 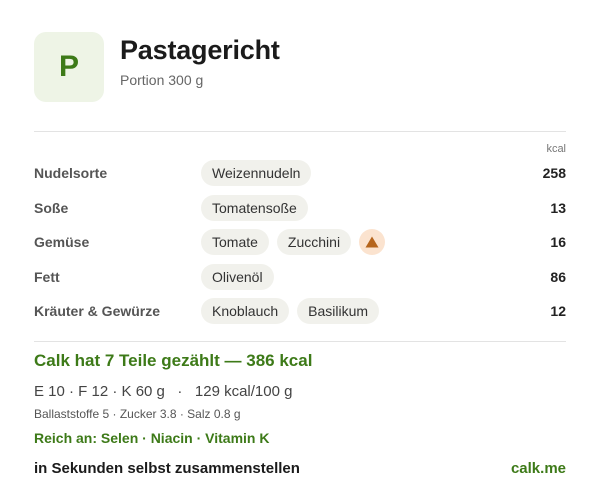 I want to click on chip-group: Weizennudeln, so click(x=256, y=173).